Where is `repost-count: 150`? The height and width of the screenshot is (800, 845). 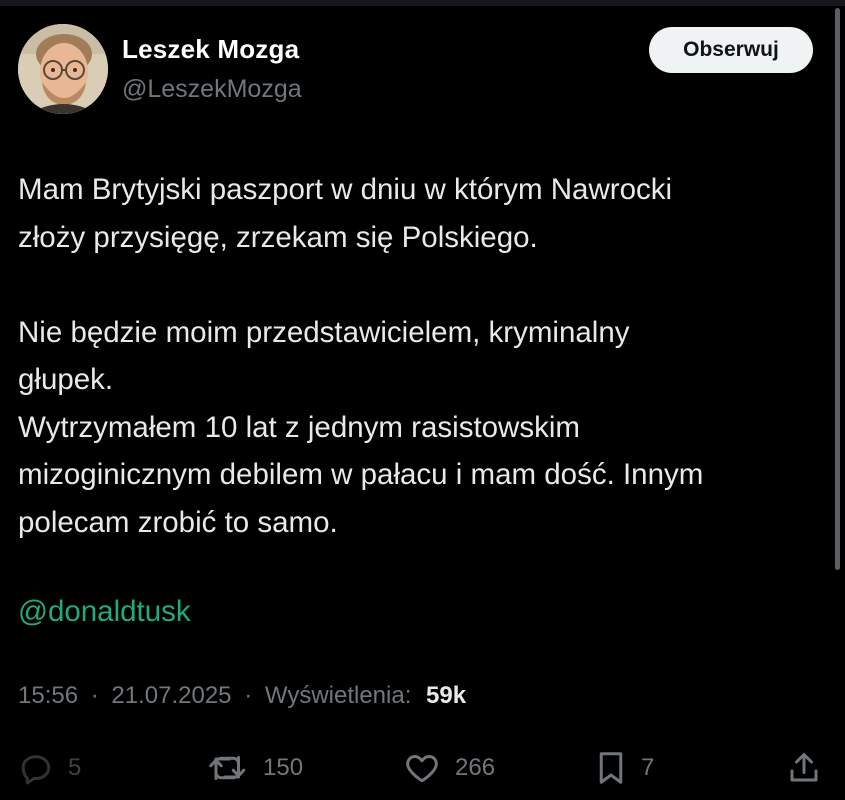 repost-count: 150 is located at coordinates (283, 767).